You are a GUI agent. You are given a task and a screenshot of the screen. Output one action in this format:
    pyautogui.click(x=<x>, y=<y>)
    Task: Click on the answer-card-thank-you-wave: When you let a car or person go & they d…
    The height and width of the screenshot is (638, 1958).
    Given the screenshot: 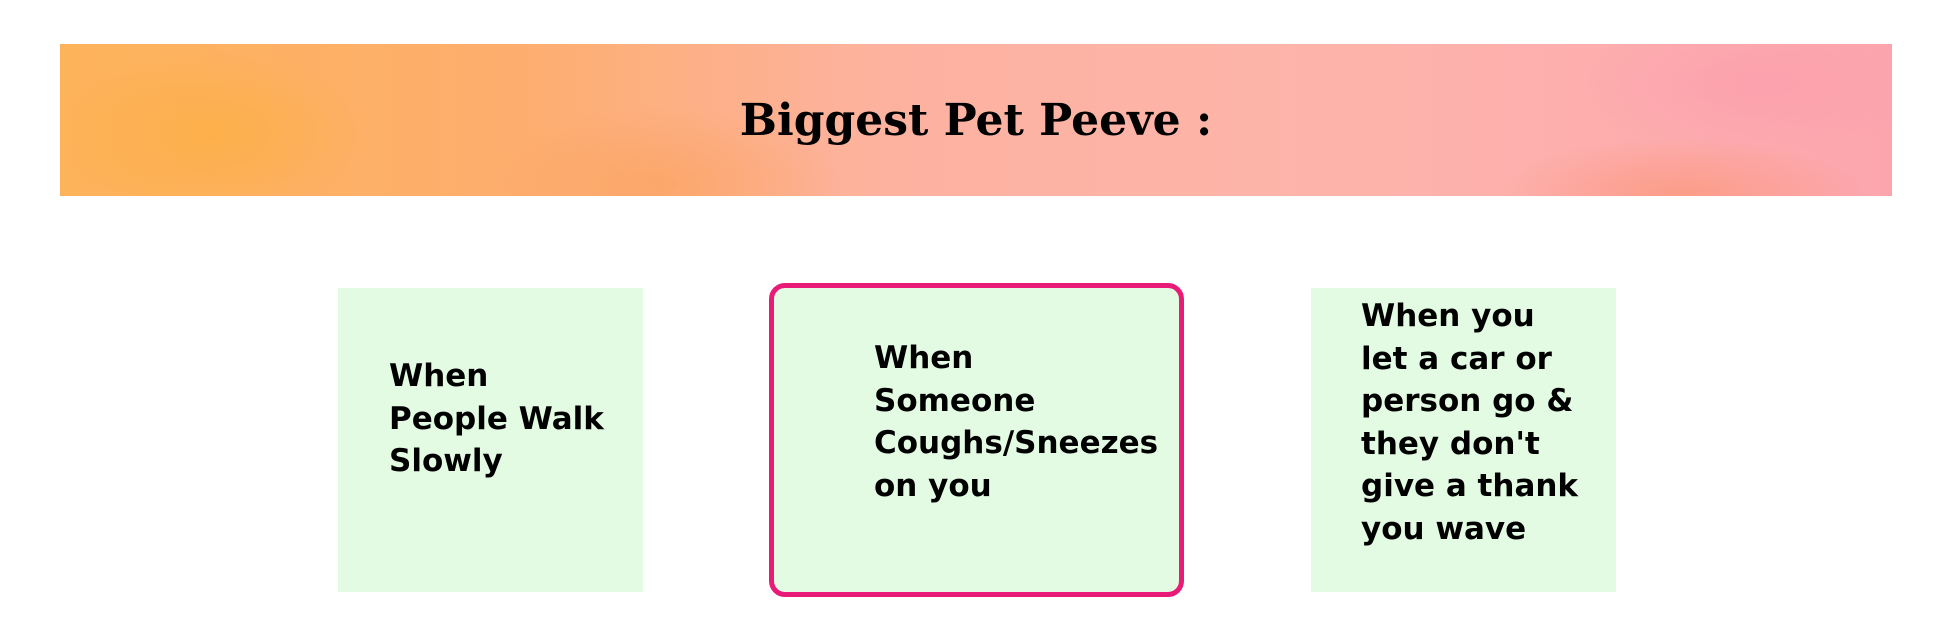 What is the action you would take?
    pyautogui.click(x=1463, y=440)
    